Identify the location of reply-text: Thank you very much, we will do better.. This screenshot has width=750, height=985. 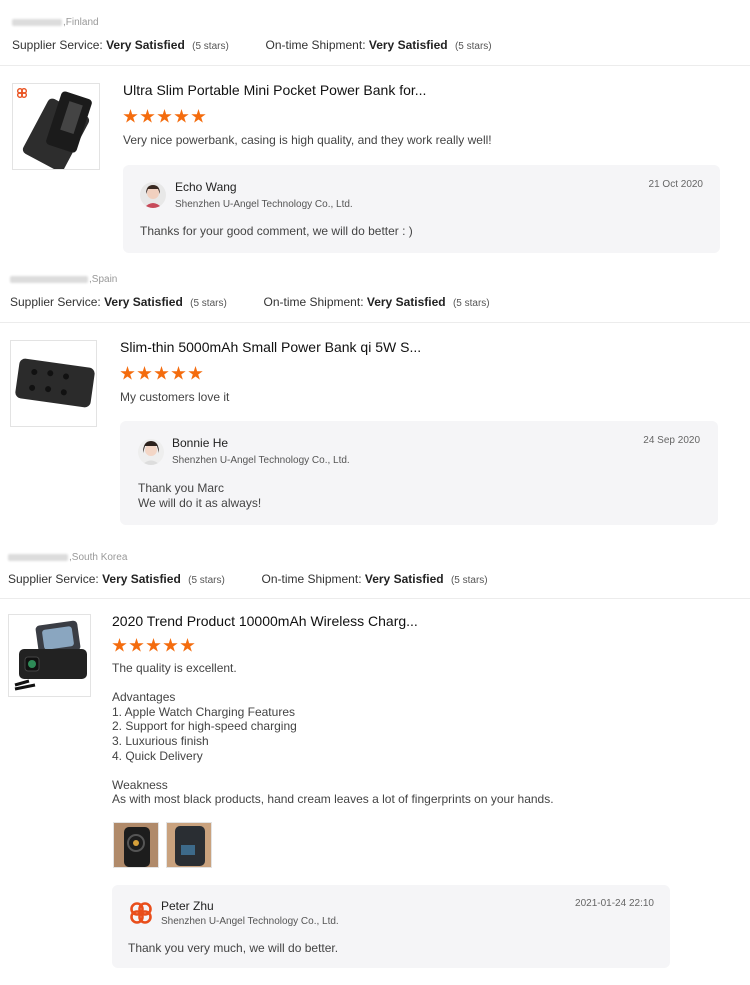
(233, 948).